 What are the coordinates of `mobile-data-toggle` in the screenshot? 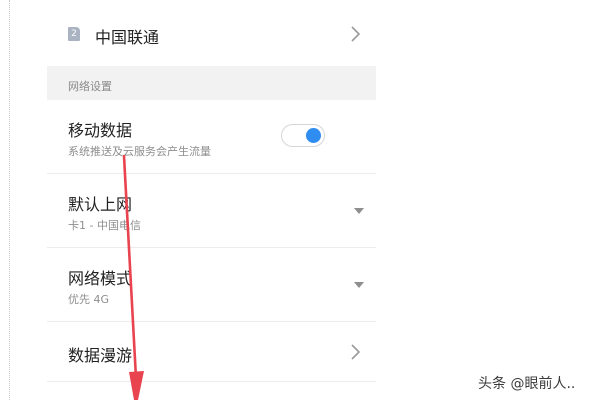 It's located at (303, 135).